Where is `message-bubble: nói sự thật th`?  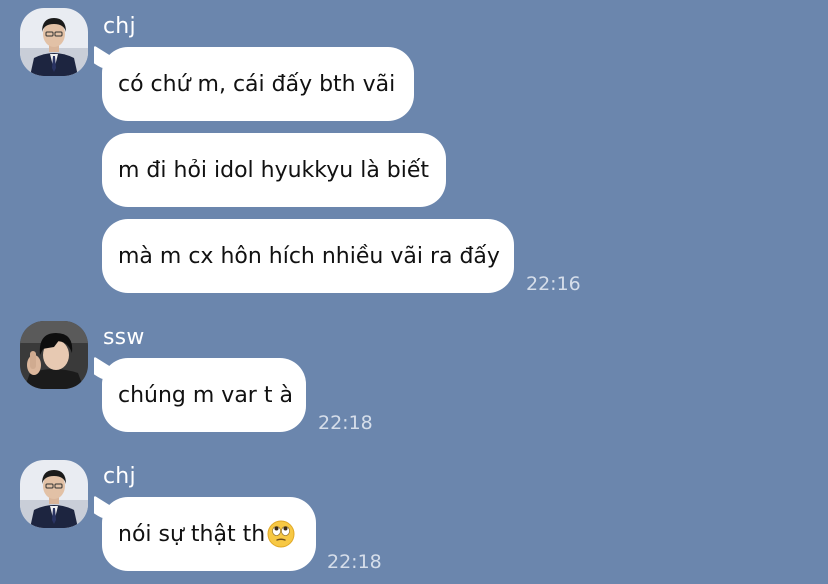
message-bubble: nói sự thật th is located at coordinates (209, 534).